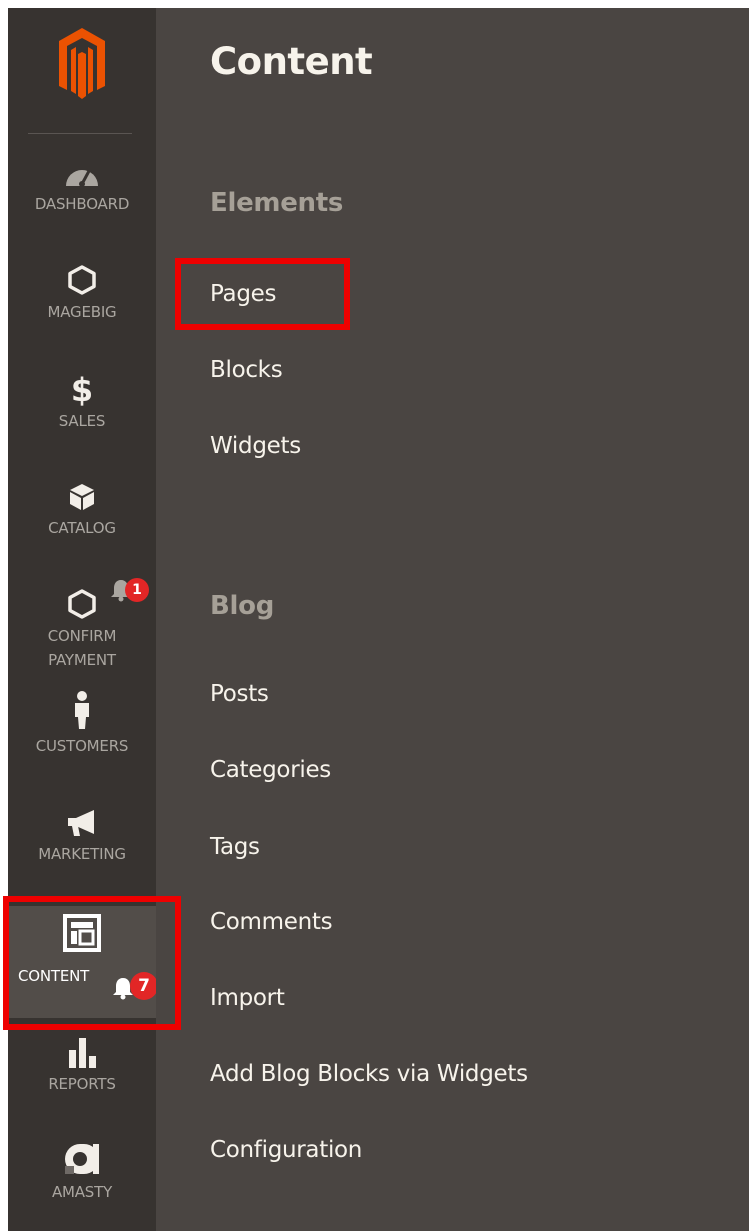 The width and height of the screenshot is (749, 1231). I want to click on nav-item-marketing: MARKETING, so click(82, 837).